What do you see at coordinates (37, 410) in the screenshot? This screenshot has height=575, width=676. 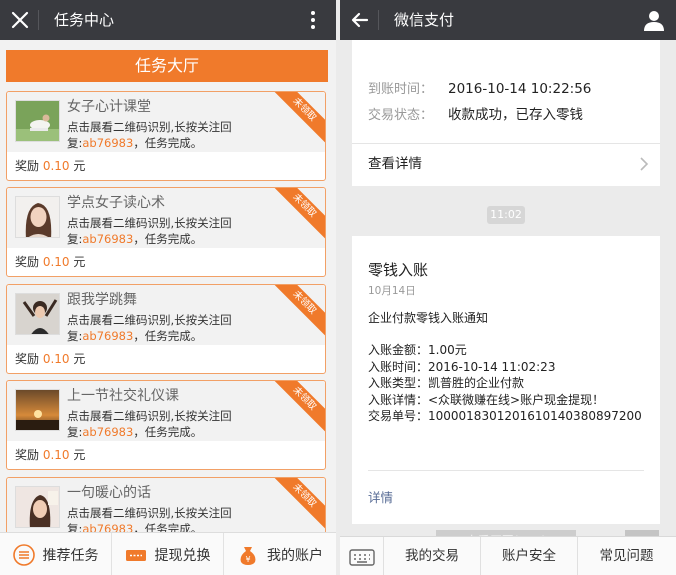 I see `task-thumbnail-sunset` at bounding box center [37, 410].